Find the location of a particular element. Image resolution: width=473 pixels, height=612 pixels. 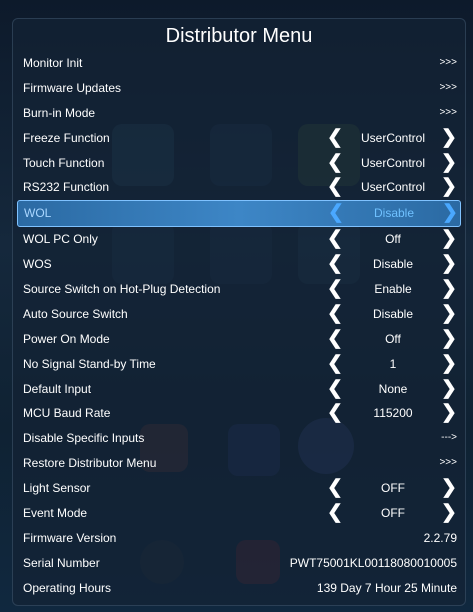

menu-item-wol: WOL ❮ Disable ❯ is located at coordinates (239, 214).